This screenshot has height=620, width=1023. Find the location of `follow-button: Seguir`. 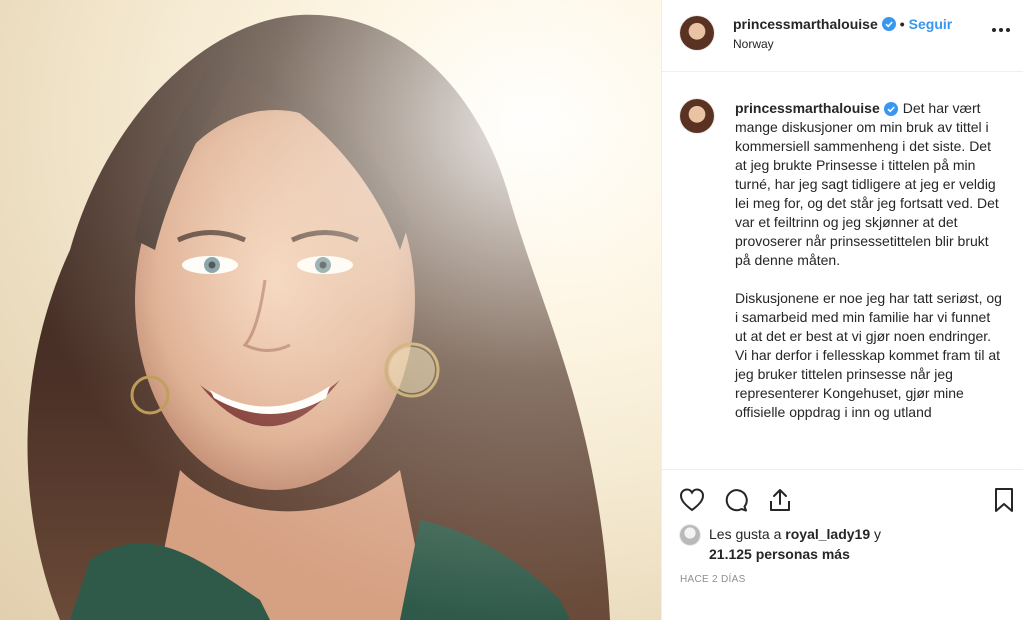

follow-button: Seguir is located at coordinates (931, 24).